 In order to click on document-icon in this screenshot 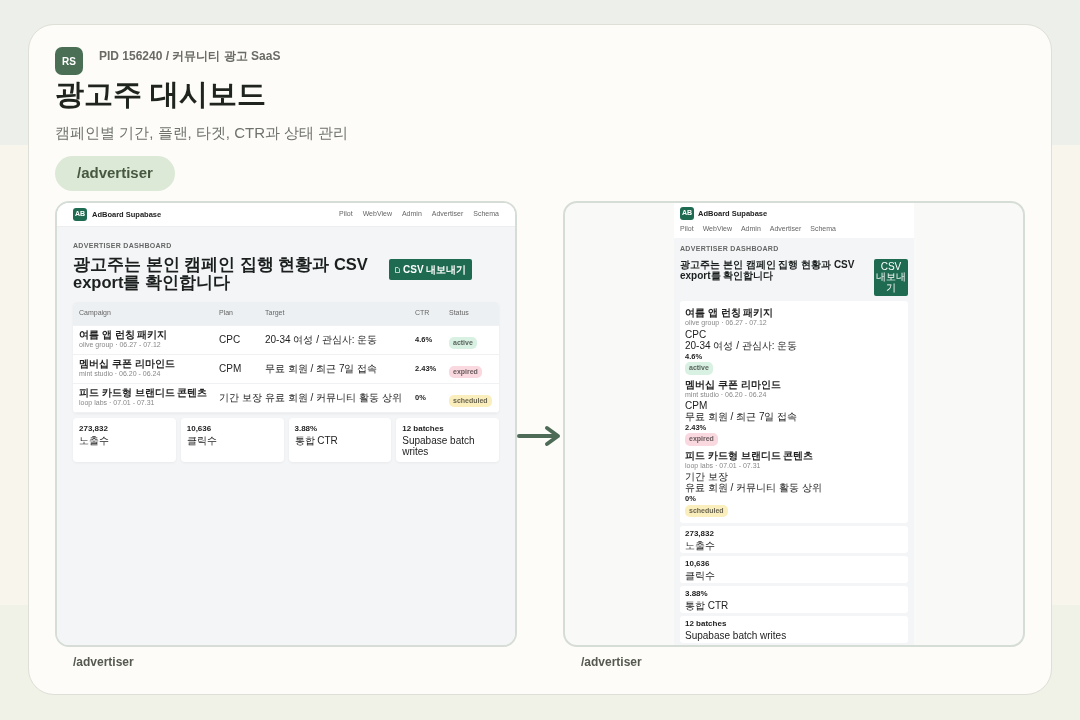, I will do `click(397, 269)`.